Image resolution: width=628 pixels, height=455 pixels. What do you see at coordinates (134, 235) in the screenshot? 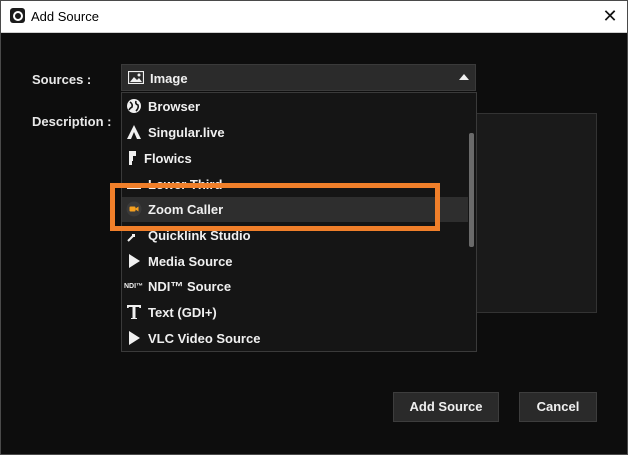
I see `quicklink-icon` at bounding box center [134, 235].